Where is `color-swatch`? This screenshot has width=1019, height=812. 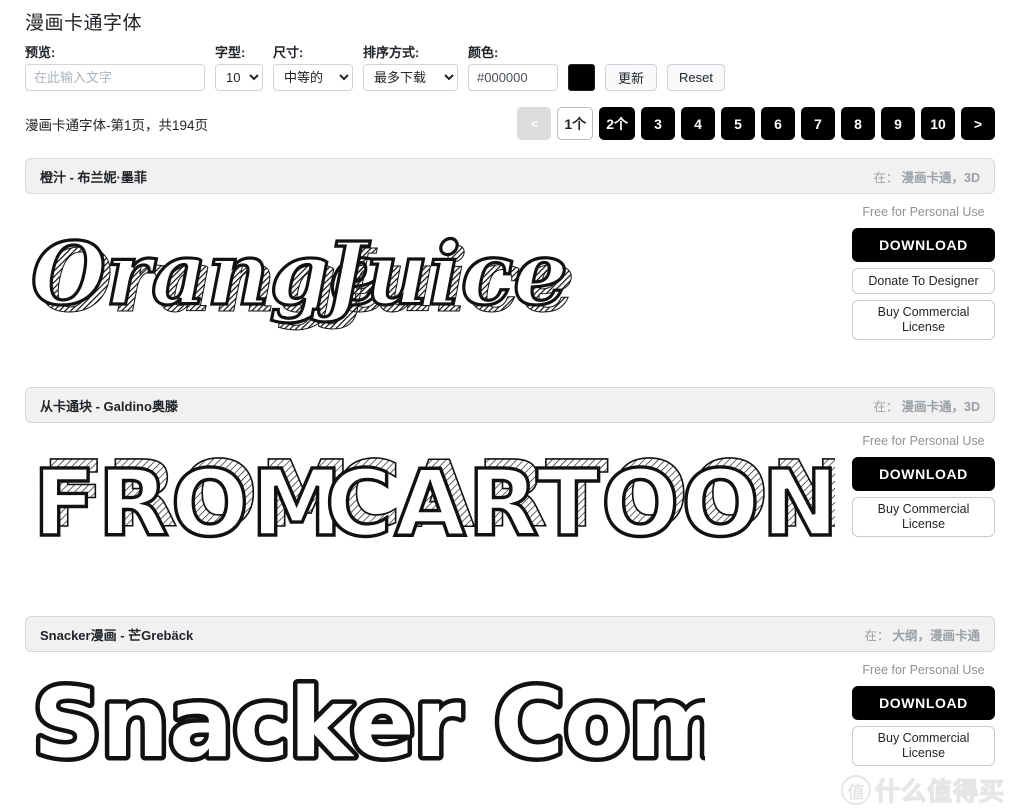 color-swatch is located at coordinates (581, 77).